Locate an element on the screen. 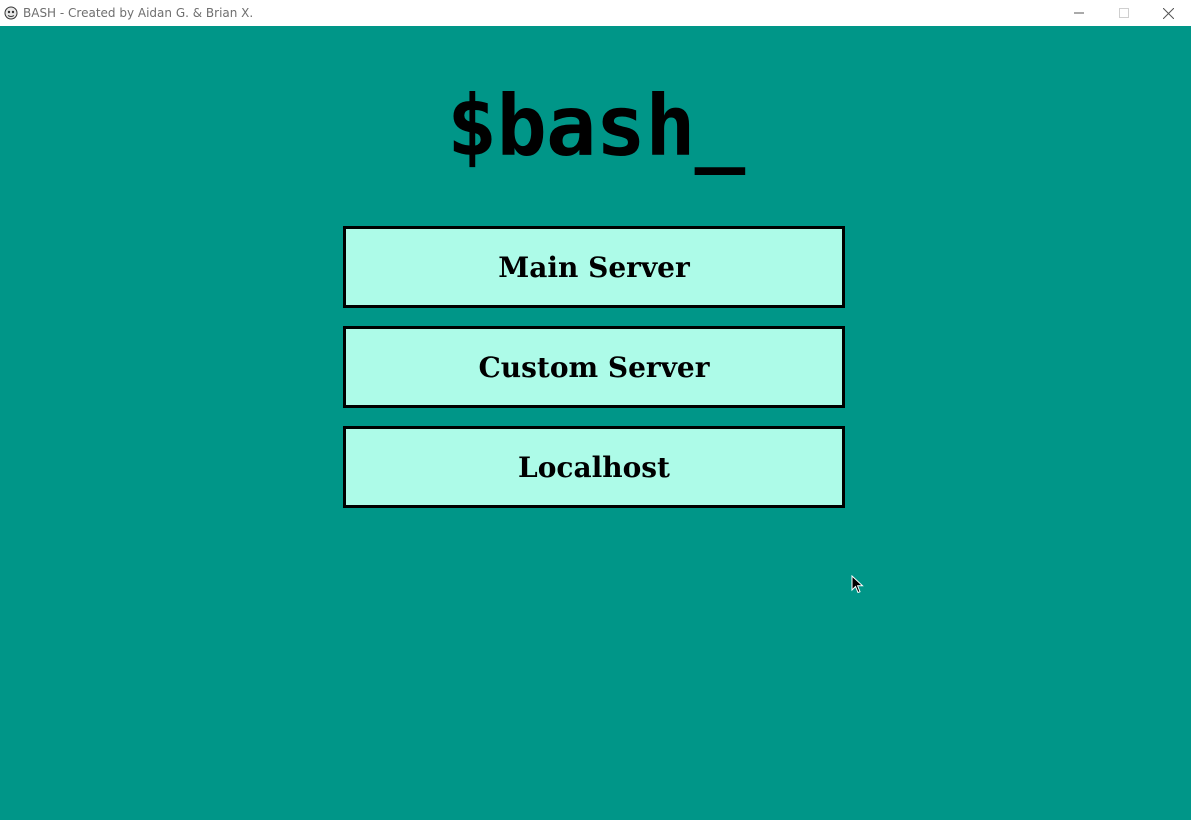 The image size is (1191, 820). app-icon is located at coordinates (11, 13).